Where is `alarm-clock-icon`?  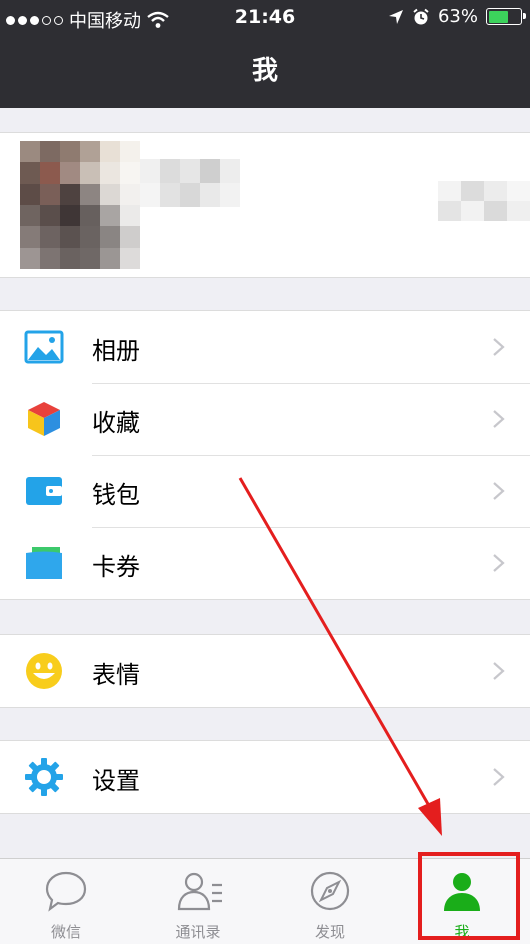 alarm-clock-icon is located at coordinates (421, 16).